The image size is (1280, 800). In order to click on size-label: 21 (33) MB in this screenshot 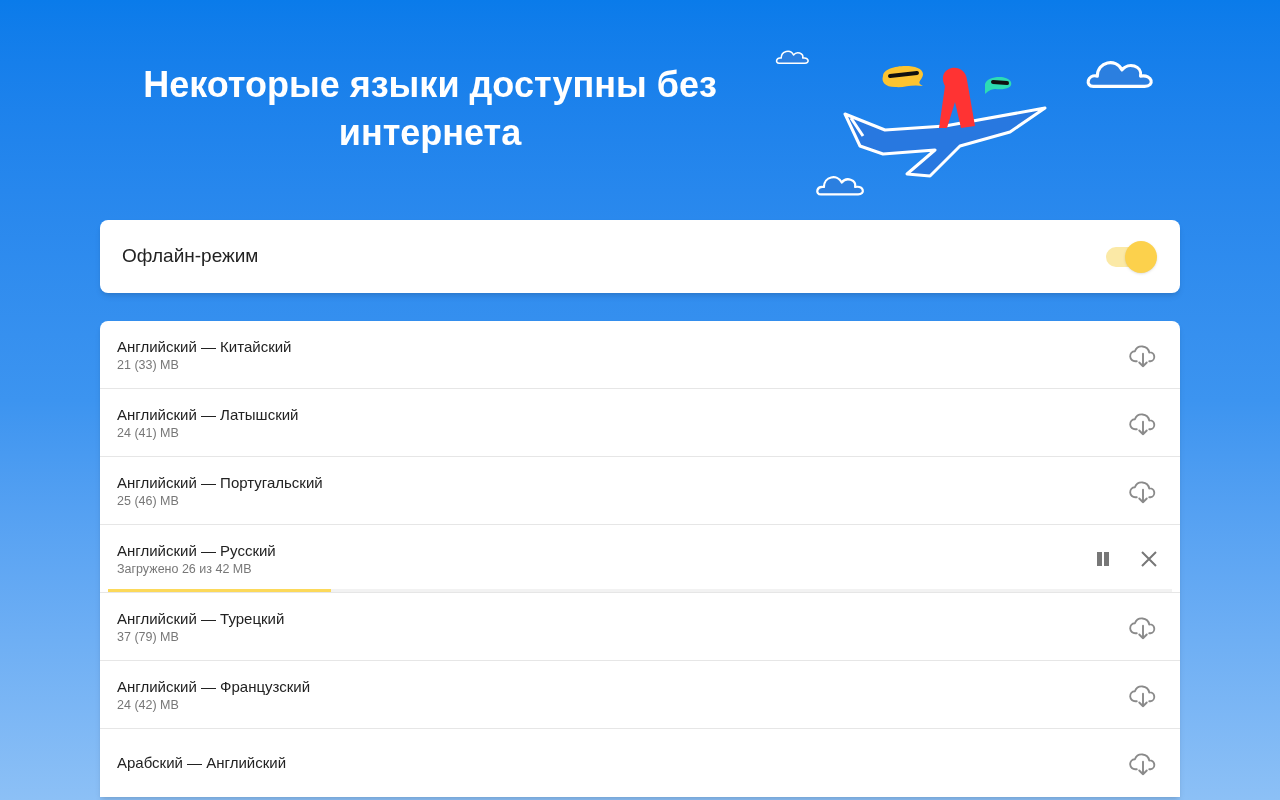, I will do `click(148, 364)`.